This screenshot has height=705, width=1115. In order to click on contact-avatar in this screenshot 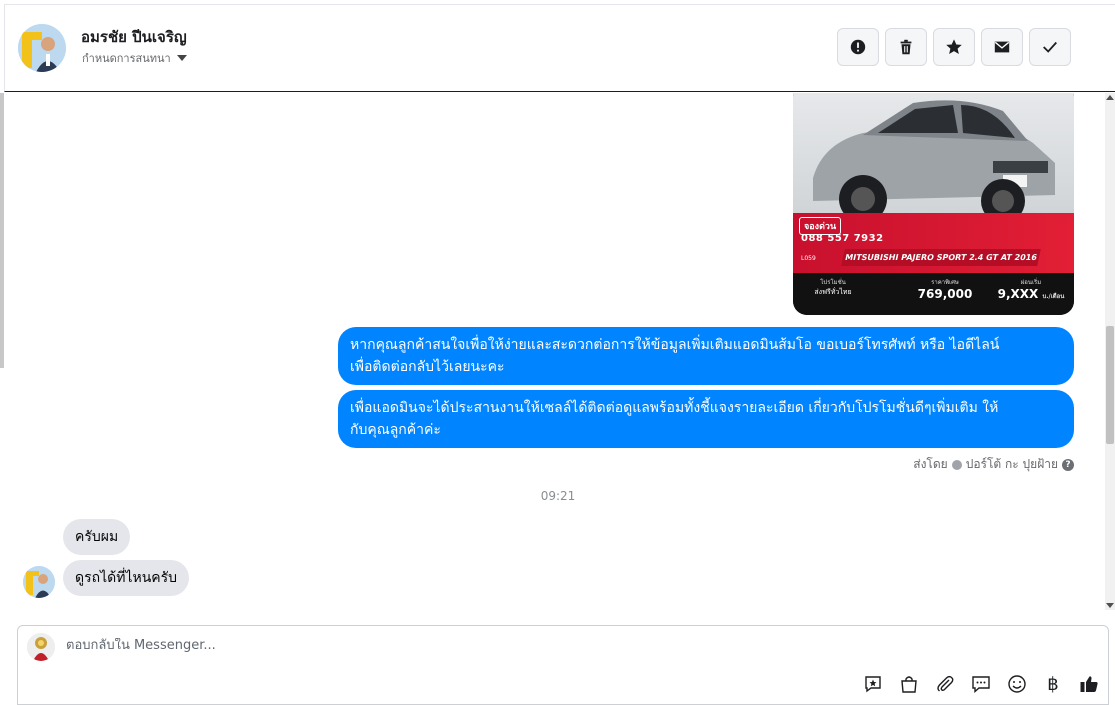, I will do `click(42, 48)`.